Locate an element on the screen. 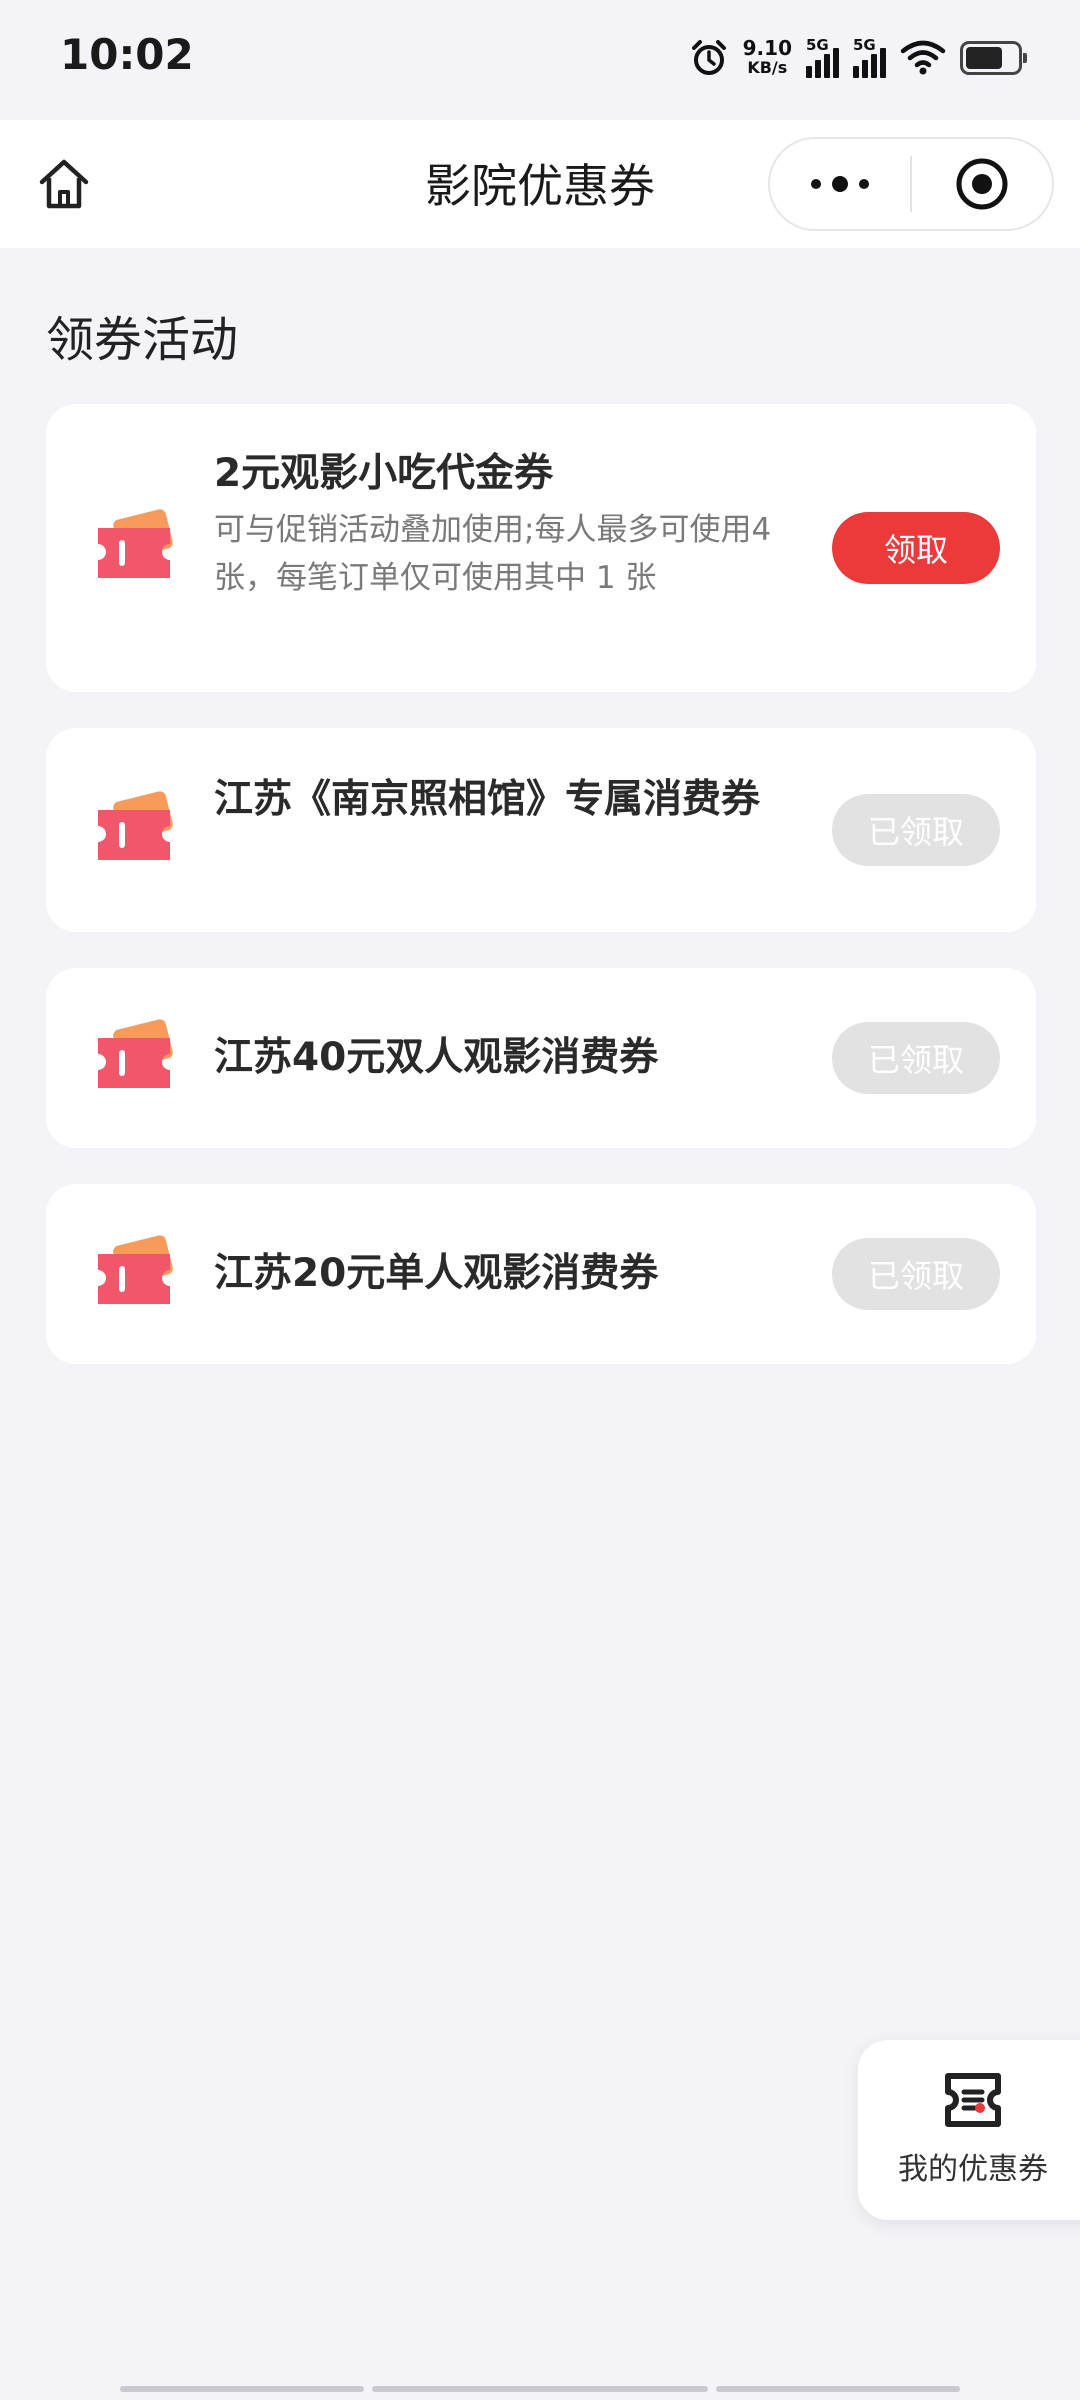 The height and width of the screenshot is (2400, 1080). speed-unit: KB/s is located at coordinates (767, 67).